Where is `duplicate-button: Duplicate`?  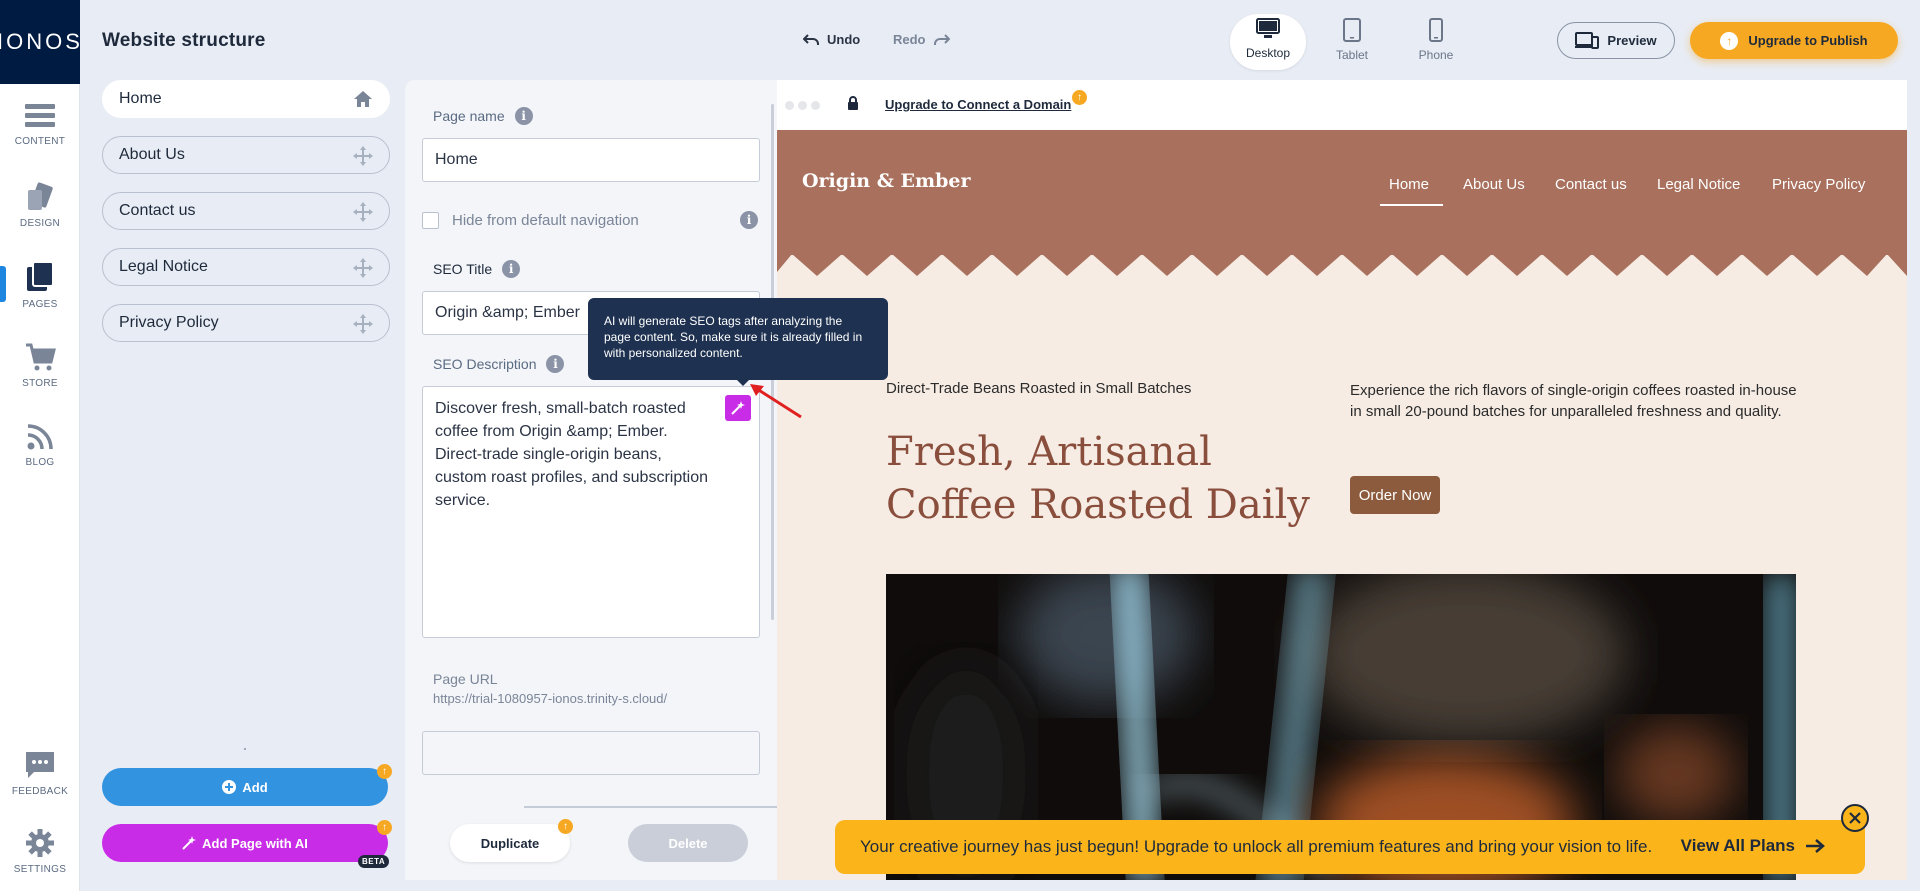 duplicate-button: Duplicate is located at coordinates (510, 843).